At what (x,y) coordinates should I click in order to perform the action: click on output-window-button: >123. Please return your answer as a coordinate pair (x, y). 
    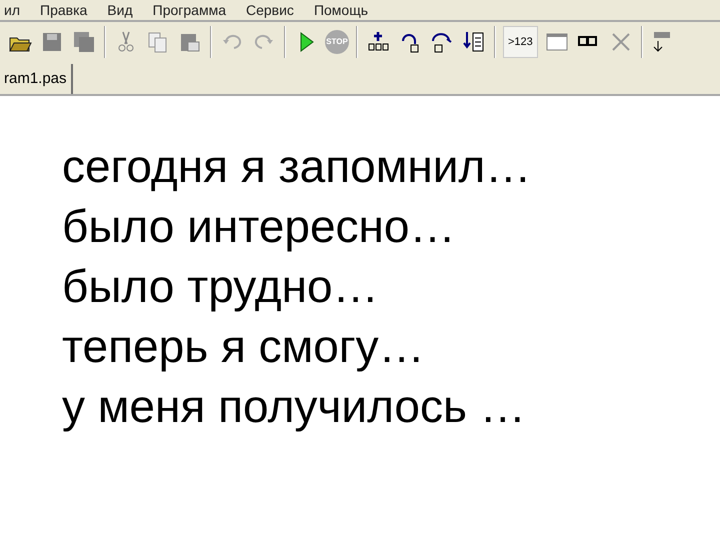
    Looking at the image, I should click on (520, 42).